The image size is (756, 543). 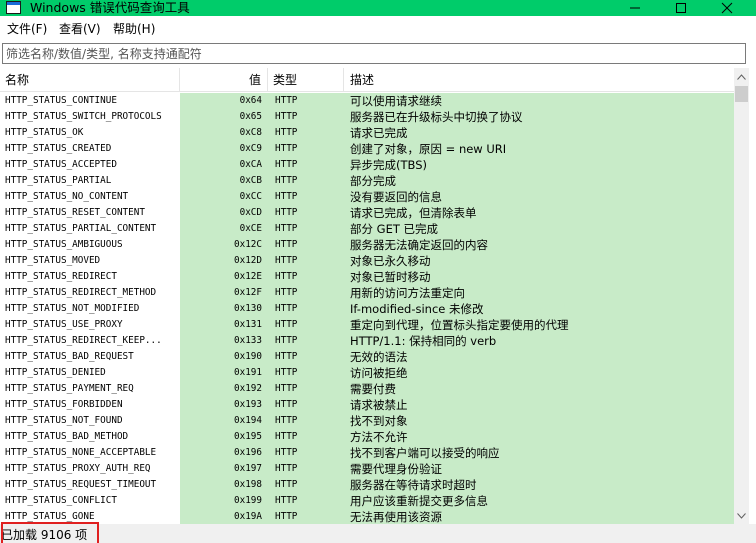 I want to click on table-row: HTTP_STATUS_PAYMENT_REQ 0x192 HTTP 需要付费, so click(x=367, y=389).